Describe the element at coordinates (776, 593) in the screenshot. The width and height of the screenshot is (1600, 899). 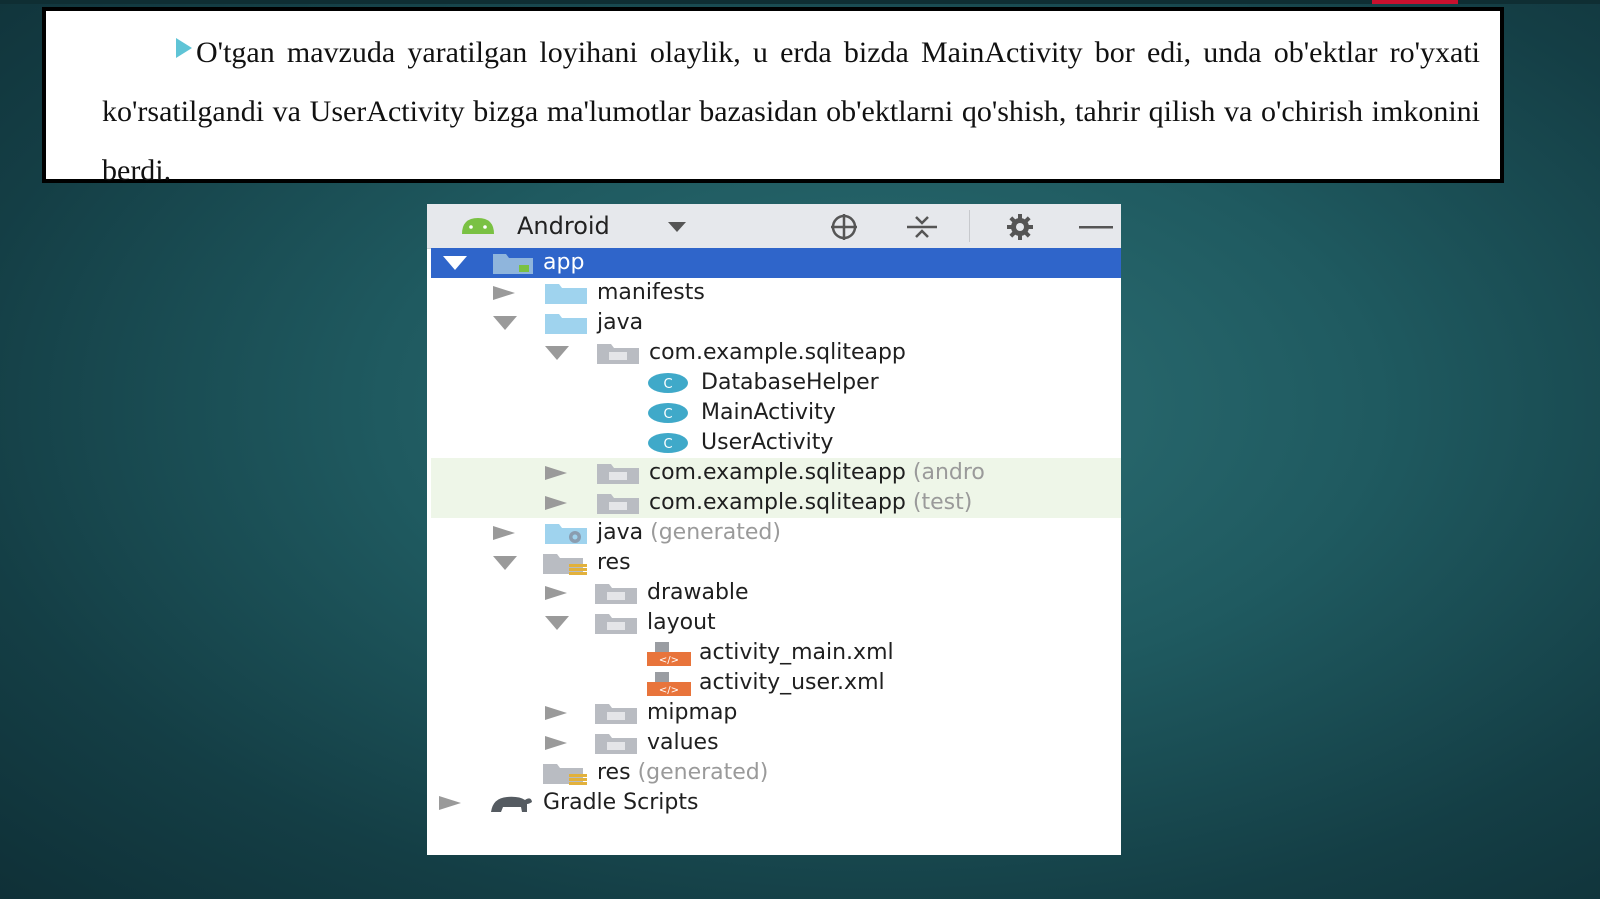
I see `tree-item-drawable: drawable` at that location.